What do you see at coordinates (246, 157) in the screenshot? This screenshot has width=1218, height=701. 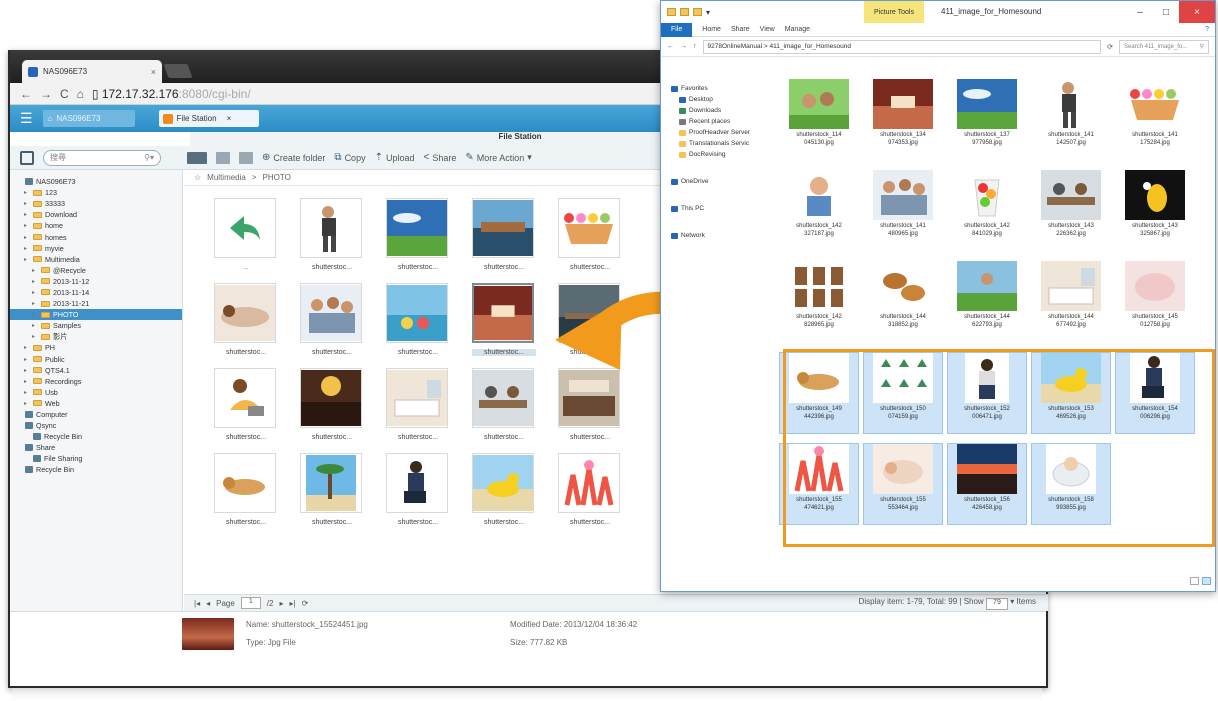 I see `detail-view-button` at bounding box center [246, 157].